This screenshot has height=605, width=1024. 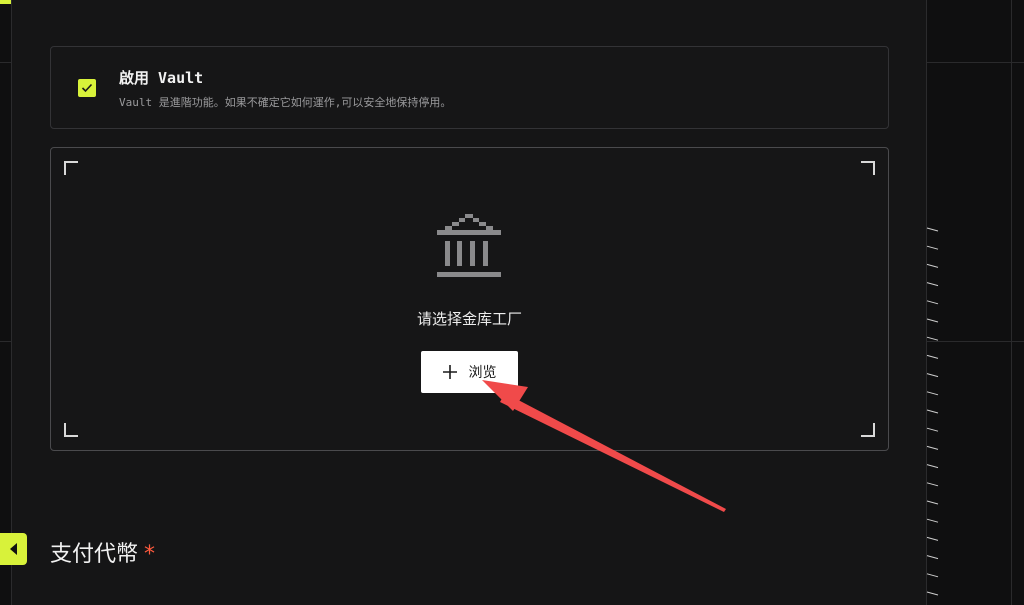 What do you see at coordinates (161, 78) in the screenshot?
I see `enable-vault-title: 啟用 Vault` at bounding box center [161, 78].